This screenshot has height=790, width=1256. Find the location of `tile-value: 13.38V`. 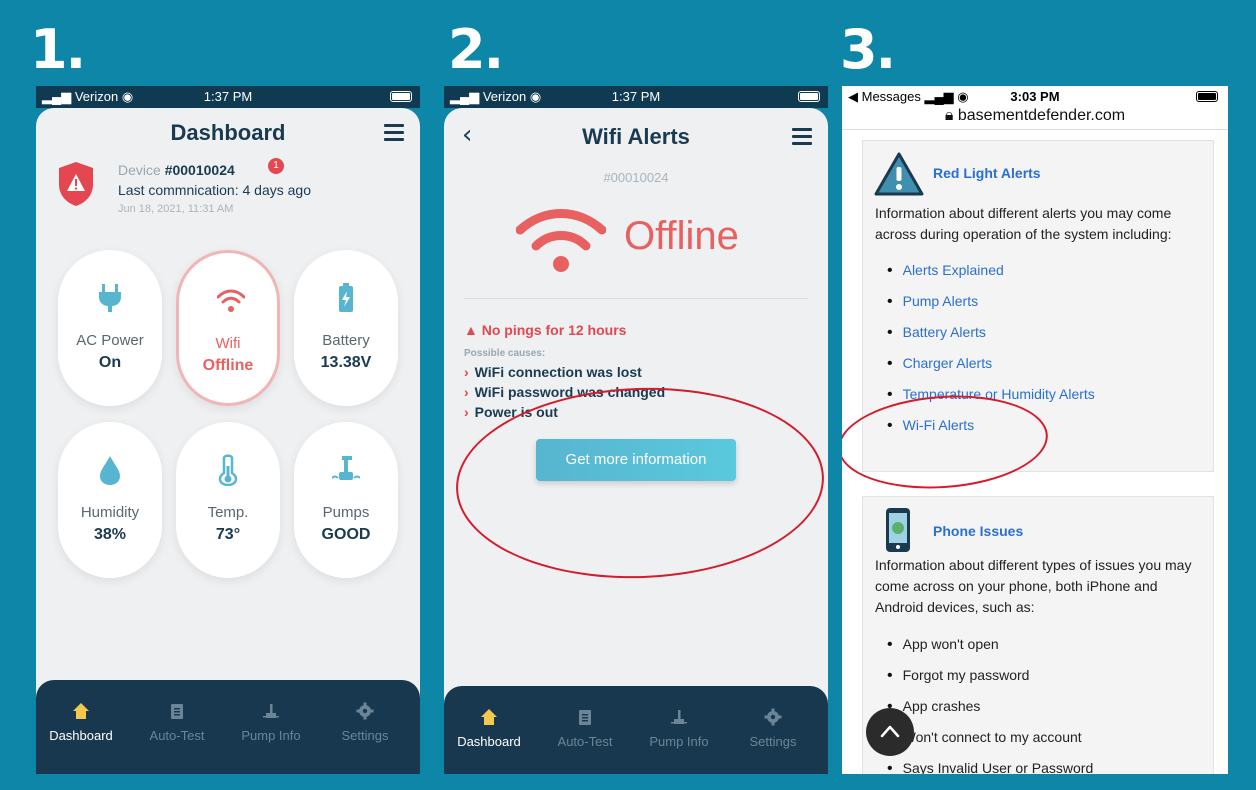

tile-value: 13.38V is located at coordinates (346, 362).